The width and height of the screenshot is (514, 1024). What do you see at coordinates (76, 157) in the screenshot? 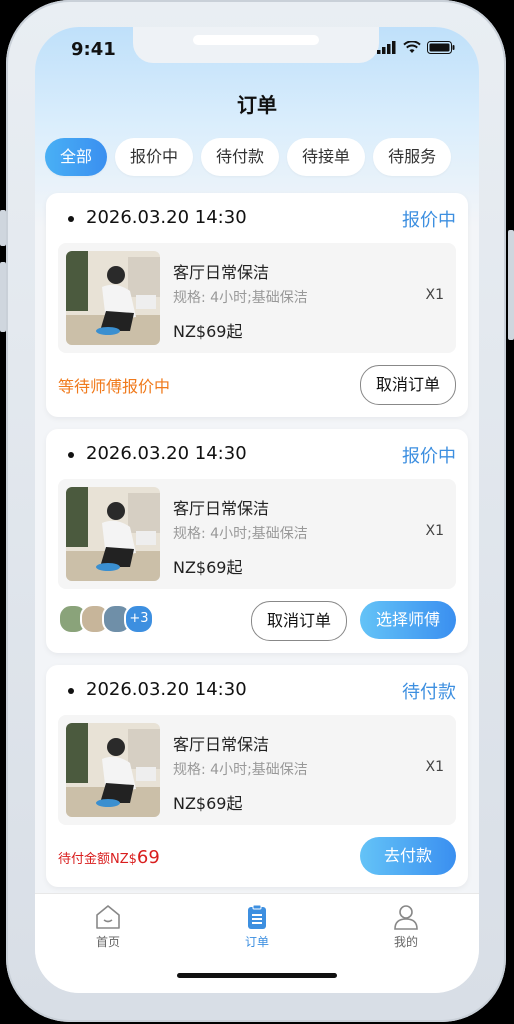
I see `tab-all: 全部` at bounding box center [76, 157].